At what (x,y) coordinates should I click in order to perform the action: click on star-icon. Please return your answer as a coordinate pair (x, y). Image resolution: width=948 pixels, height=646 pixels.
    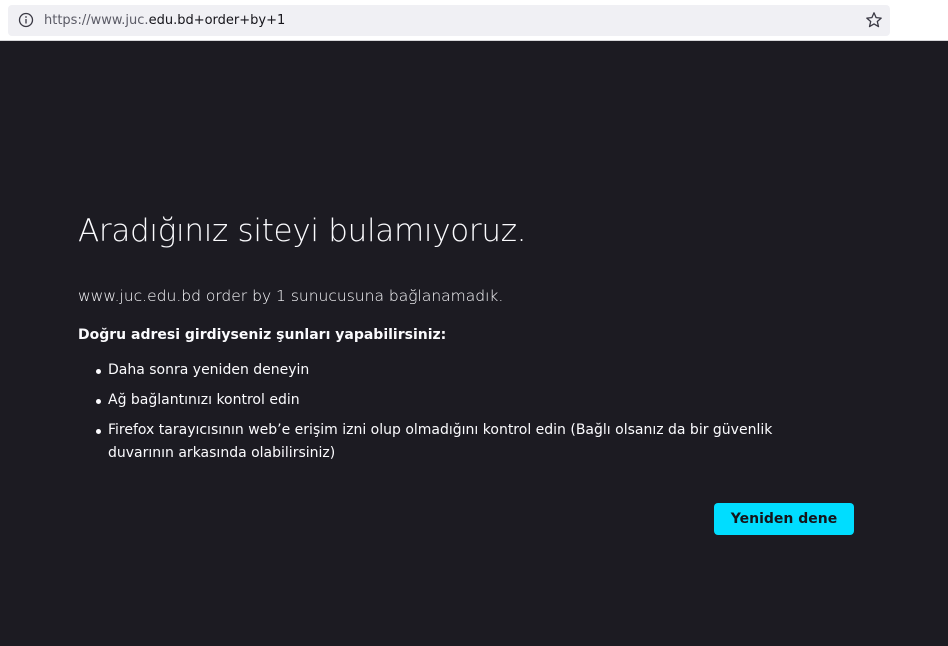
    Looking at the image, I should click on (874, 20).